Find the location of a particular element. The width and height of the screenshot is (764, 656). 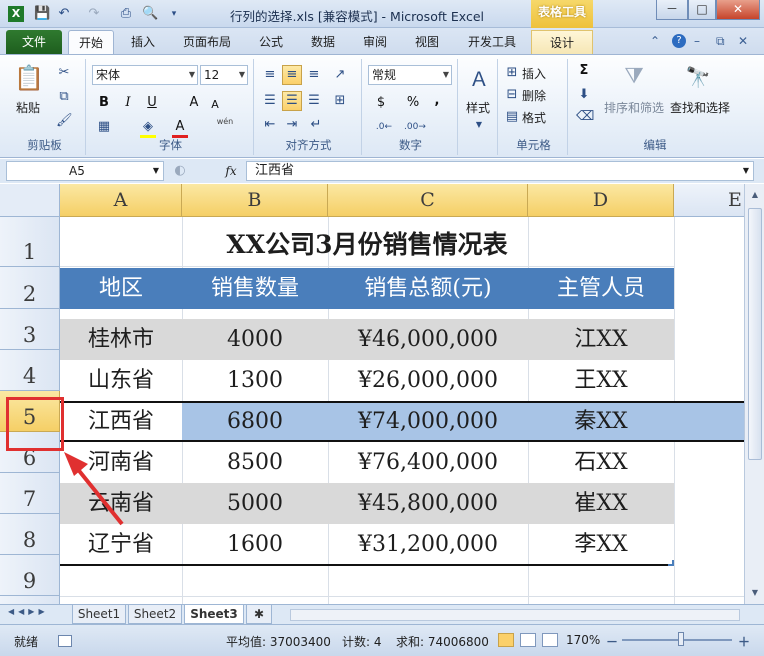

styles-icon: Ａ is located at coordinates (479, 79).